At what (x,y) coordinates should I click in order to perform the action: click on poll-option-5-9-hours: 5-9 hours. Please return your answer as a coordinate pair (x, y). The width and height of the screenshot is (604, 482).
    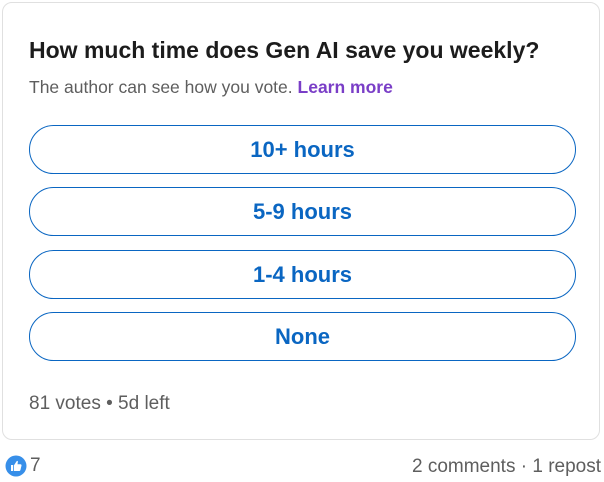
    Looking at the image, I should click on (302, 211).